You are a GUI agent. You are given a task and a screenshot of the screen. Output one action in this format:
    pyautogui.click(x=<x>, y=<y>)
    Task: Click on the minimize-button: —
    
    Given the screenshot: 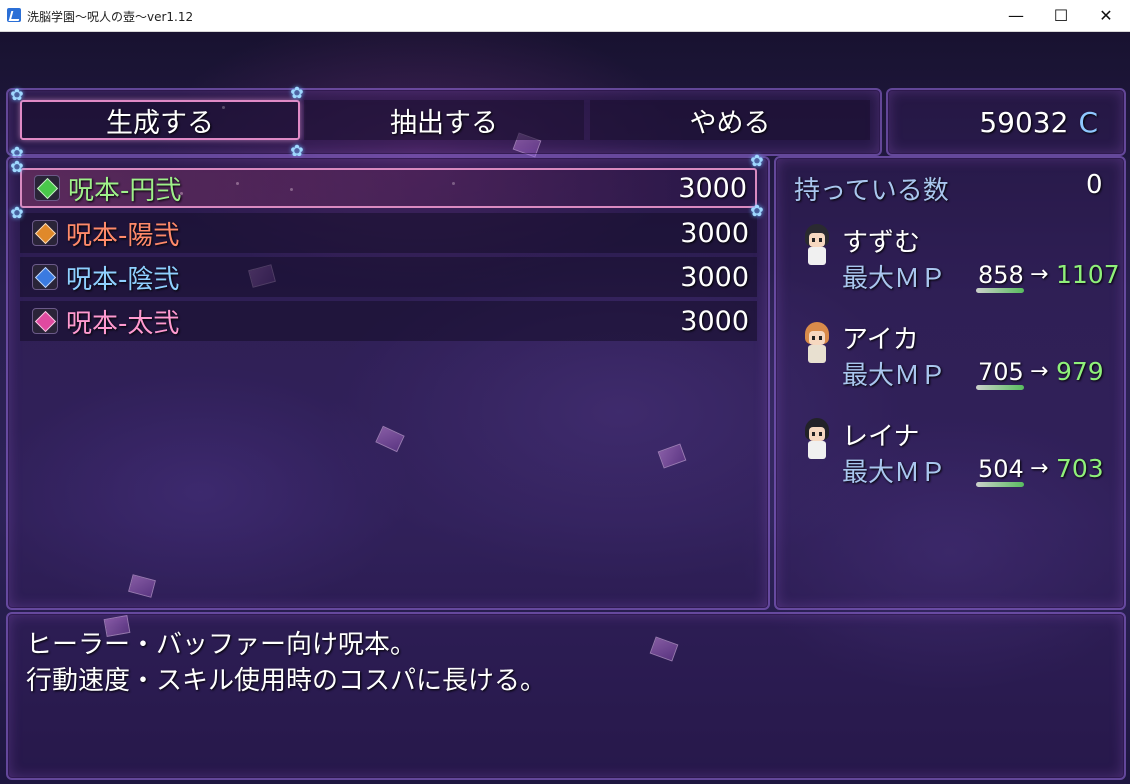 What is the action you would take?
    pyautogui.click(x=1016, y=15)
    